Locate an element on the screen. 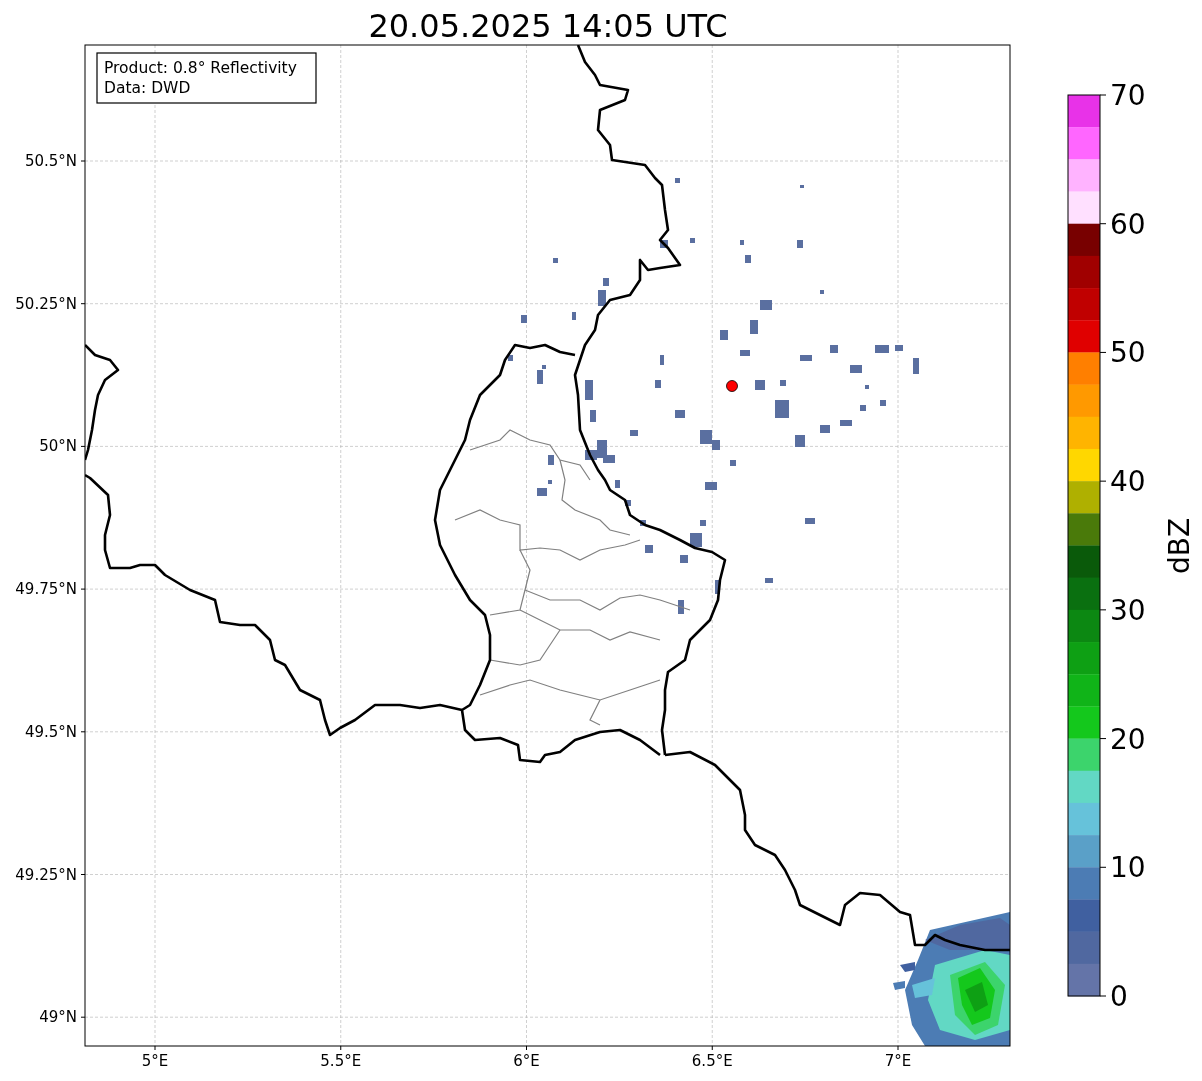 The image size is (1202, 1081). latitude-label: 50°N is located at coordinates (58, 446).